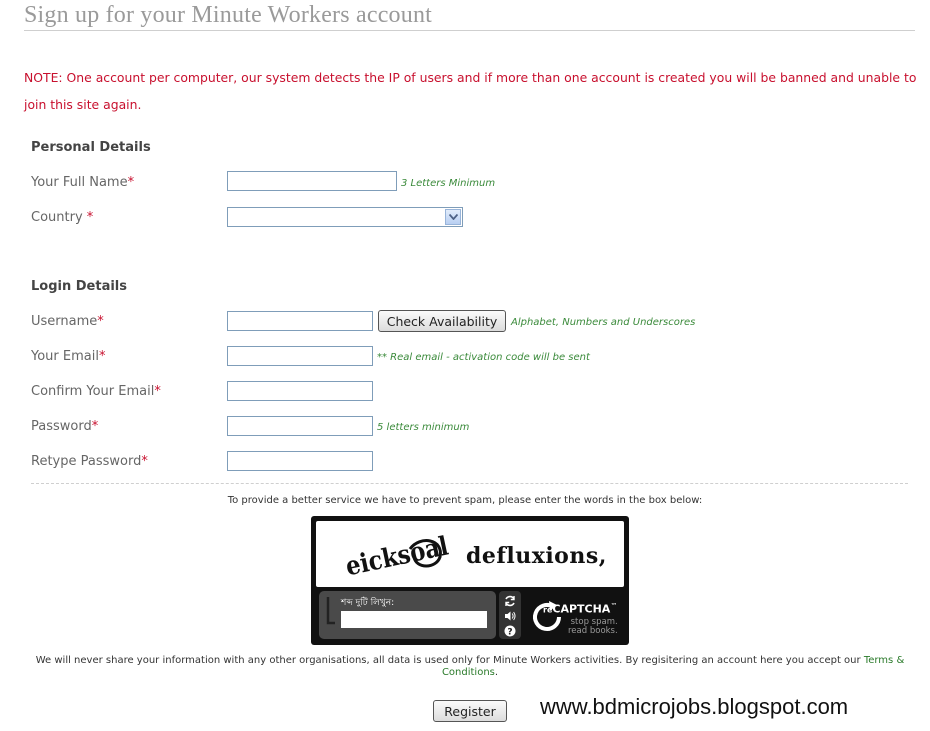  What do you see at coordinates (448, 183) in the screenshot?
I see `full-name-hint: 3 Letters Minimum` at bounding box center [448, 183].